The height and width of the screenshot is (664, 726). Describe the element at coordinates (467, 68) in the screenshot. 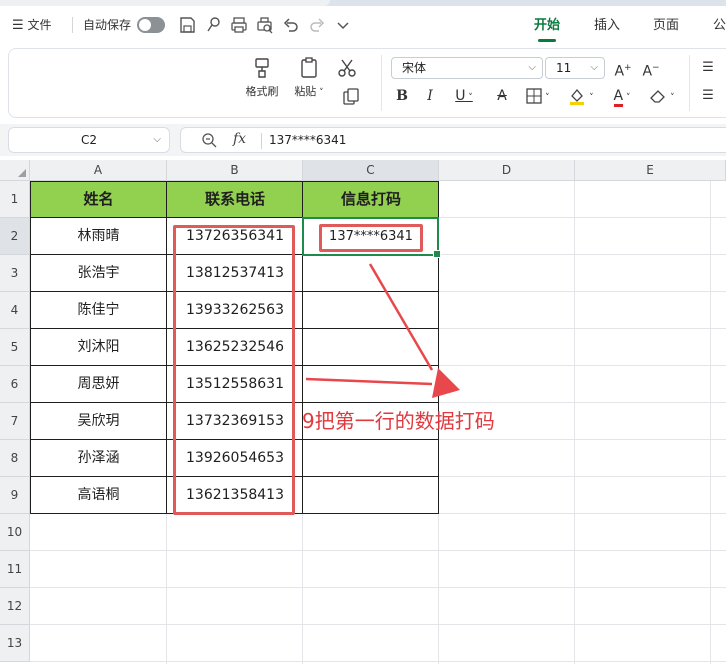

I see `font-name-select: 宋体 ⌵` at that location.